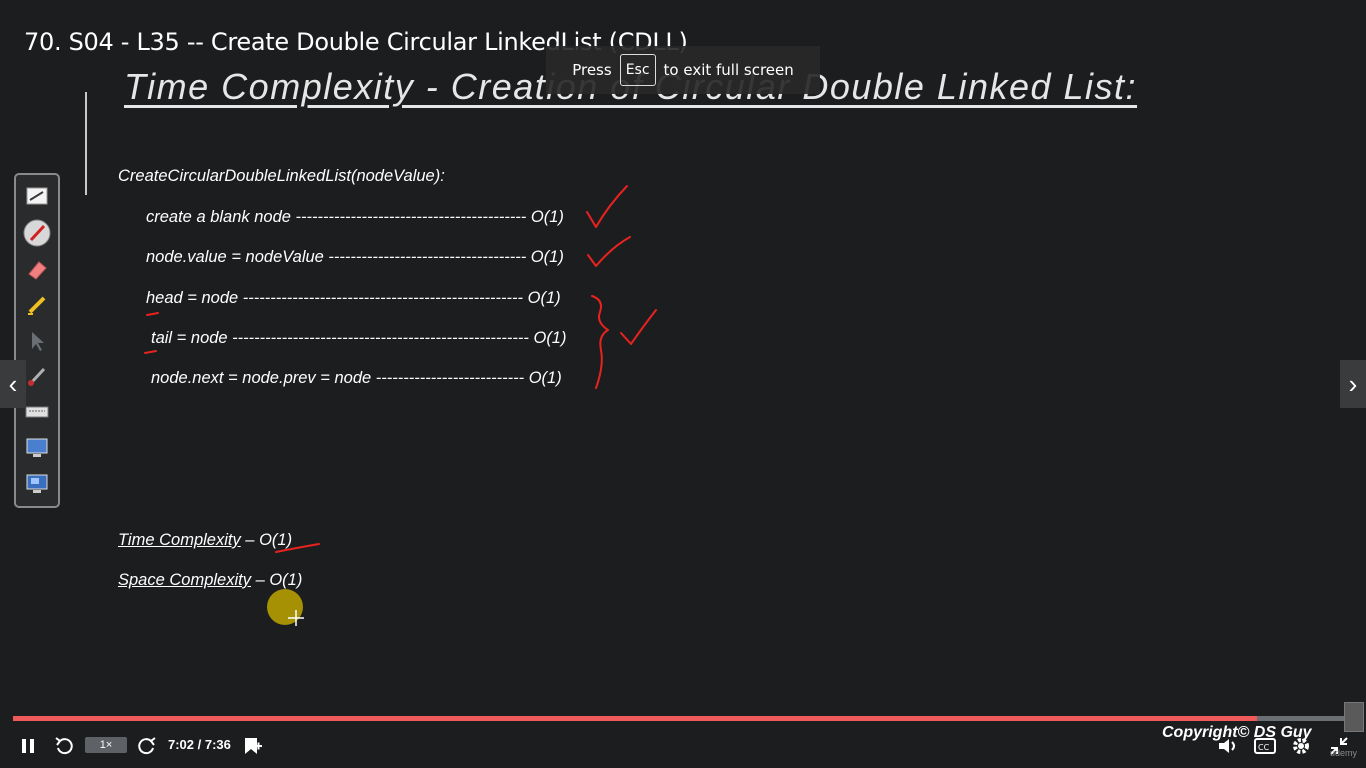 The image size is (1366, 768). What do you see at coordinates (1353, 384) in the screenshot?
I see `next-slide-button: ›` at bounding box center [1353, 384].